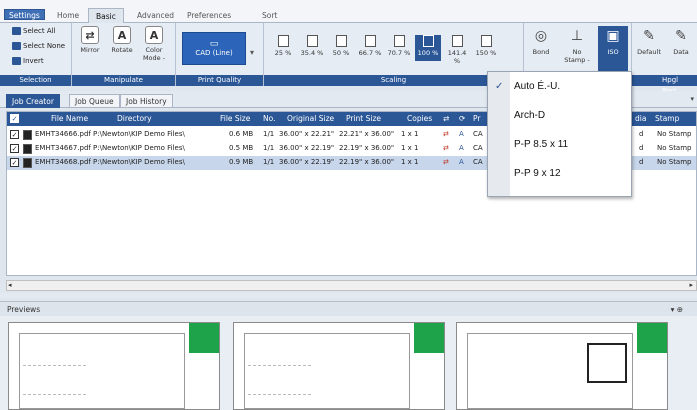  Describe the element at coordinates (537, 173) in the screenshot. I see `dropdown-item: P-P 9 x 12` at that location.